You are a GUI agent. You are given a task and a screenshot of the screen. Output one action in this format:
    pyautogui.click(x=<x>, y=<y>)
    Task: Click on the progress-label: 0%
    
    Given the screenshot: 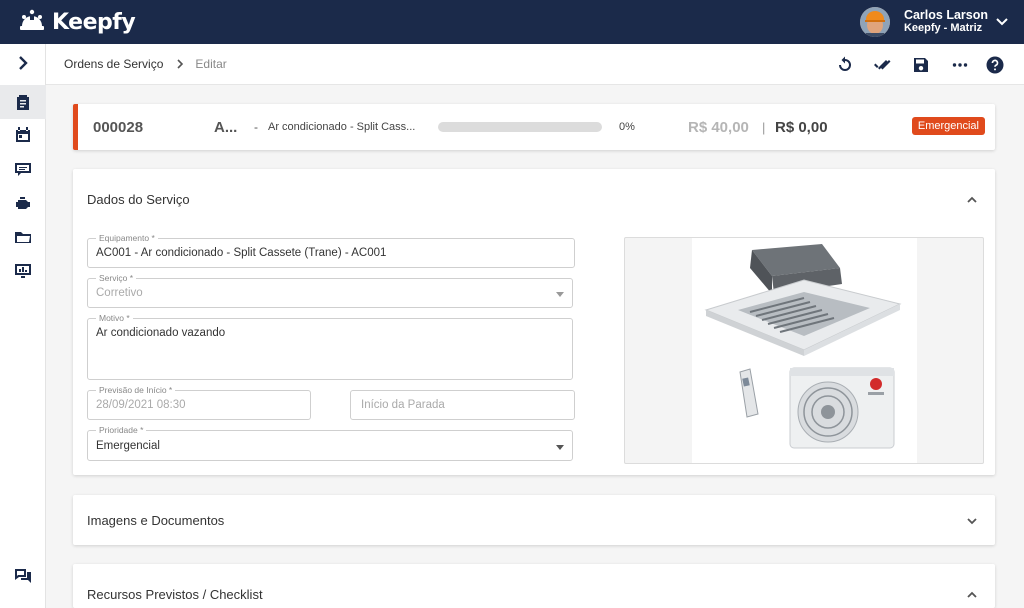 What is the action you would take?
    pyautogui.click(x=627, y=127)
    